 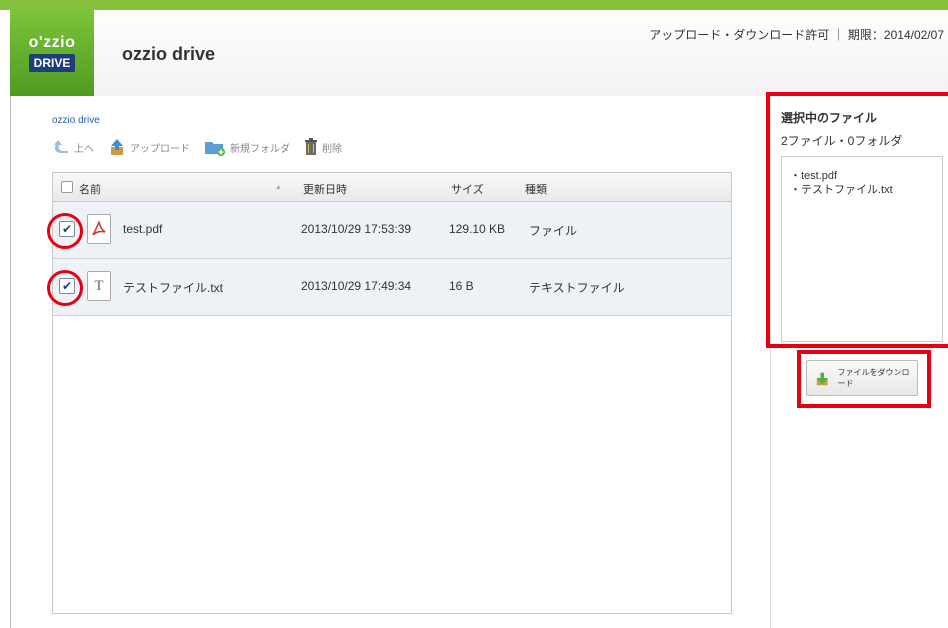 I want to click on left-border, so click(x=10, y=362).